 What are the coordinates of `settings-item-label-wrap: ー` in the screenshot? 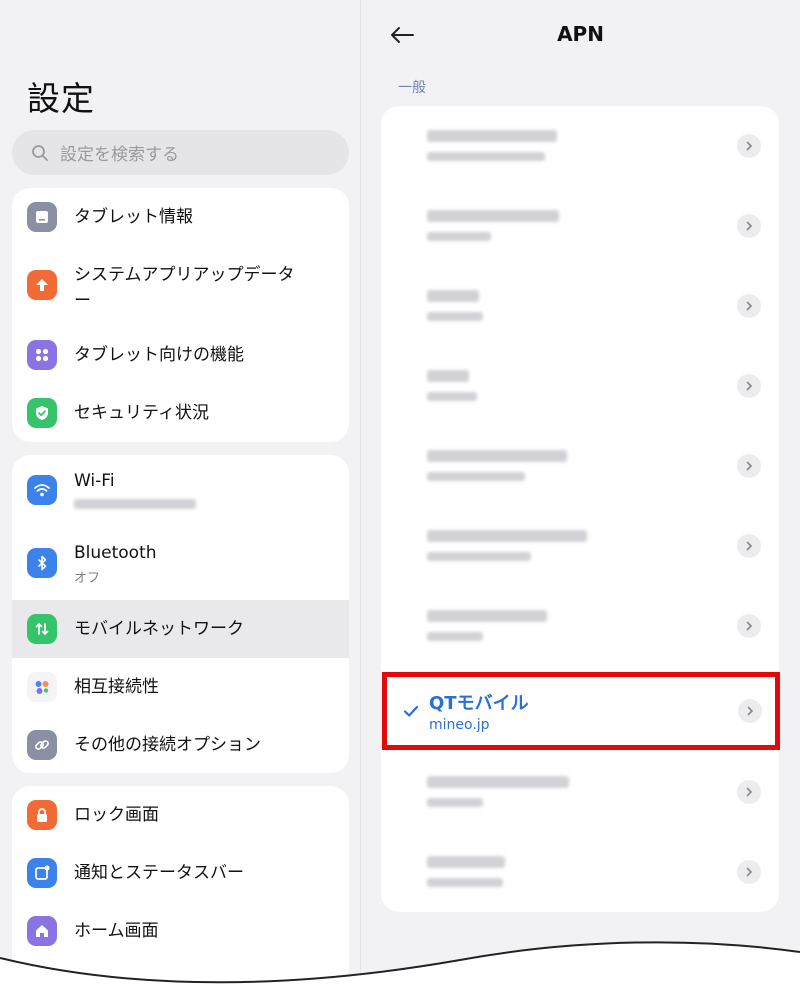 It's located at (82, 301).